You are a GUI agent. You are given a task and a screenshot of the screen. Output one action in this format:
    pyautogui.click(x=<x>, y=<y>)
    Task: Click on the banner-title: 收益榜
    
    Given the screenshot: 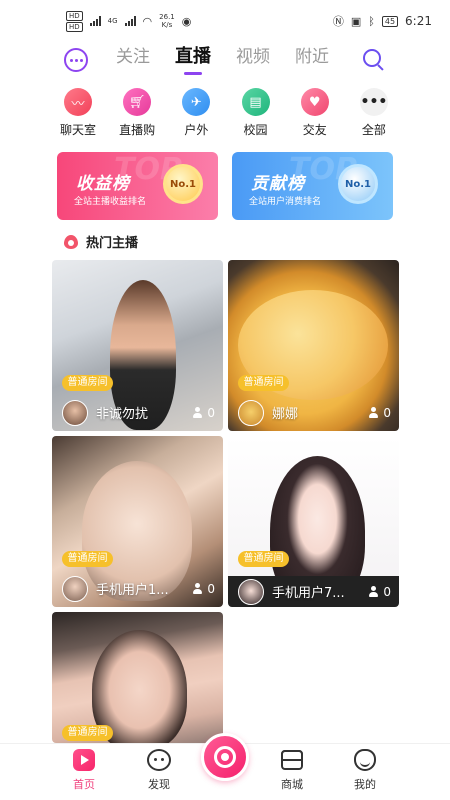 What is the action you would take?
    pyautogui.click(x=103, y=184)
    